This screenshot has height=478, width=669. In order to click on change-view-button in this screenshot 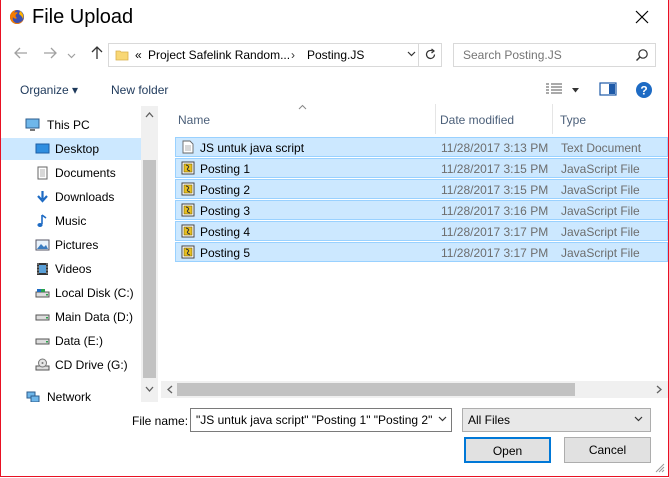, I will do `click(554, 90)`.